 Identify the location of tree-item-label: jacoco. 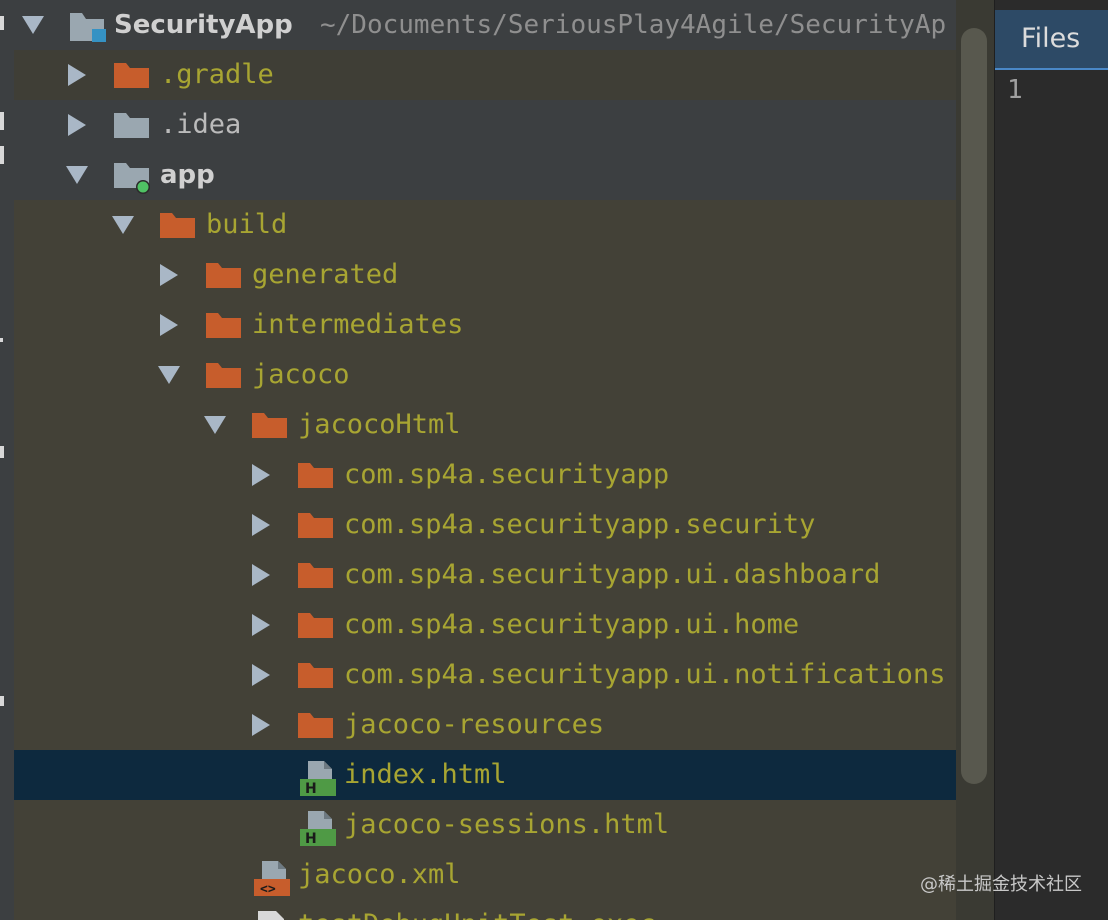
(301, 374).